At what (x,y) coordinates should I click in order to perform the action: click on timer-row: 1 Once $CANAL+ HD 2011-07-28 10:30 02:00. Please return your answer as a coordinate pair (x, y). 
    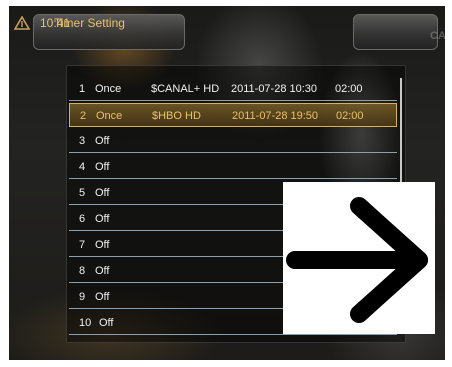
    Looking at the image, I should click on (233, 89).